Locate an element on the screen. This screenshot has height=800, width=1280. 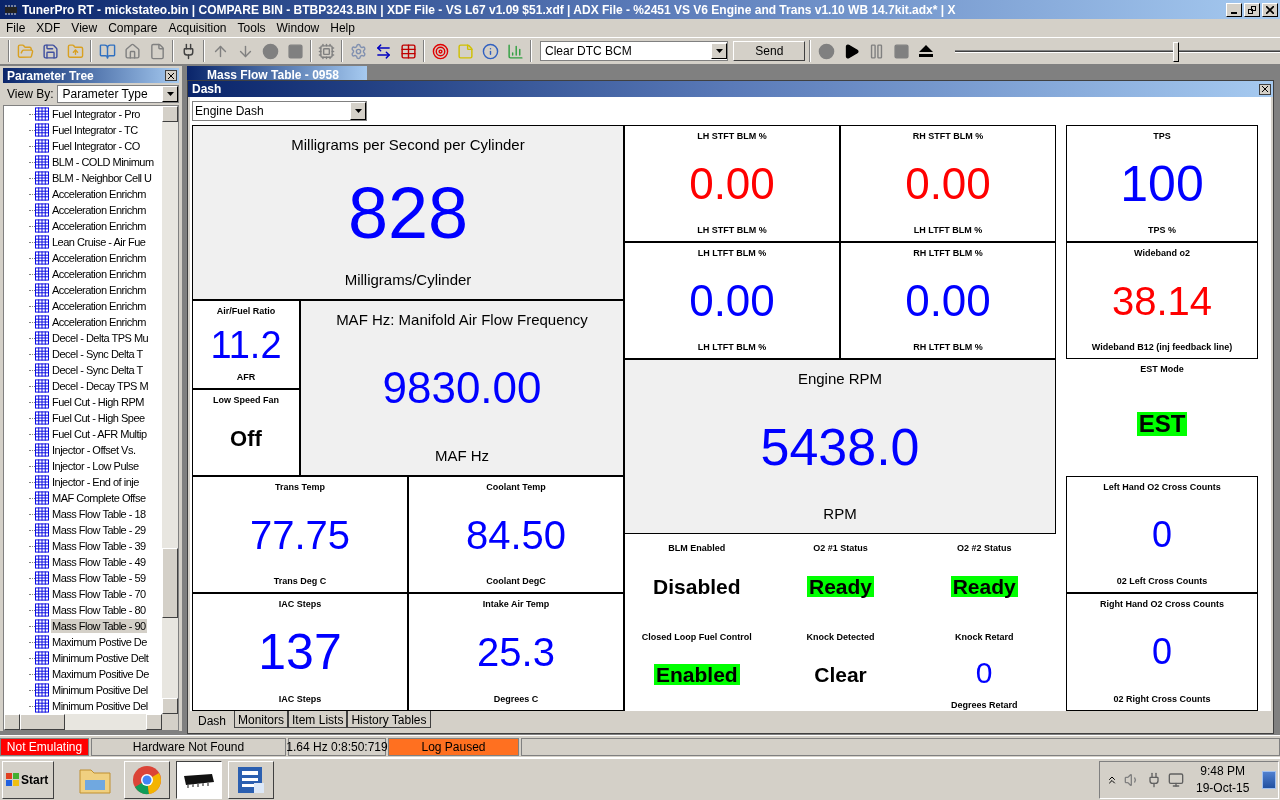
browser-taskbar-icon is located at coordinates (147, 779).